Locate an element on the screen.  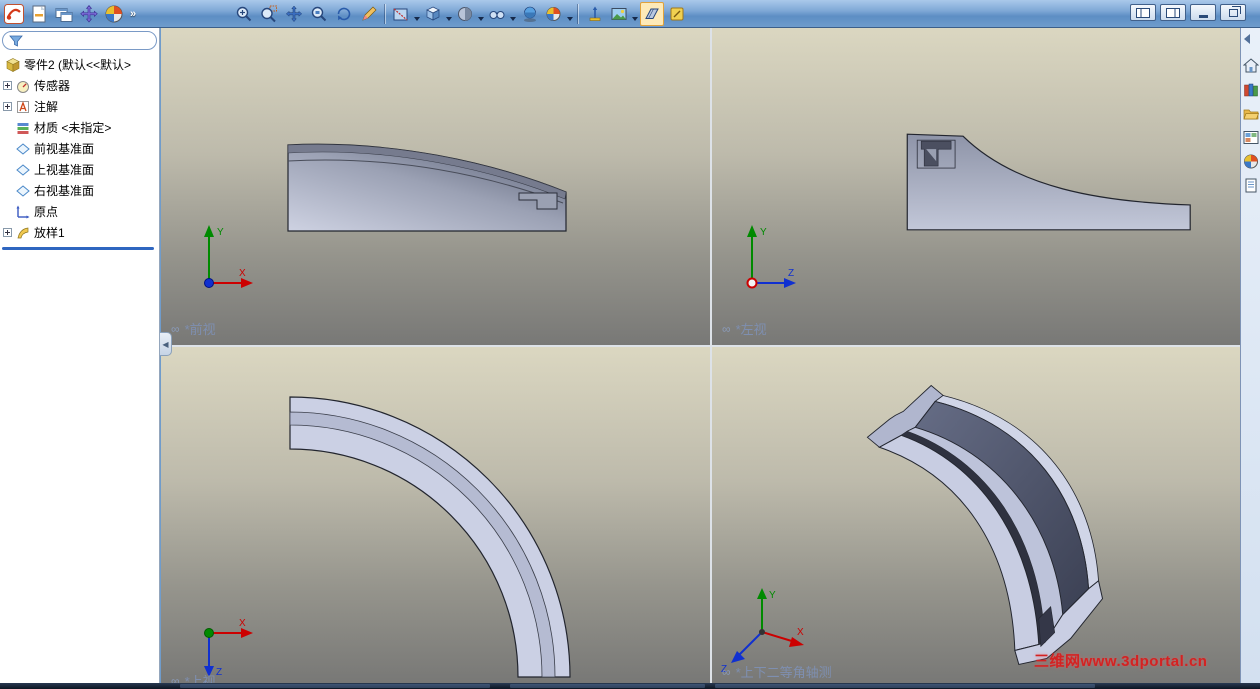
tree-item-top-plane: 上视基准面 is located at coordinates (80, 169).